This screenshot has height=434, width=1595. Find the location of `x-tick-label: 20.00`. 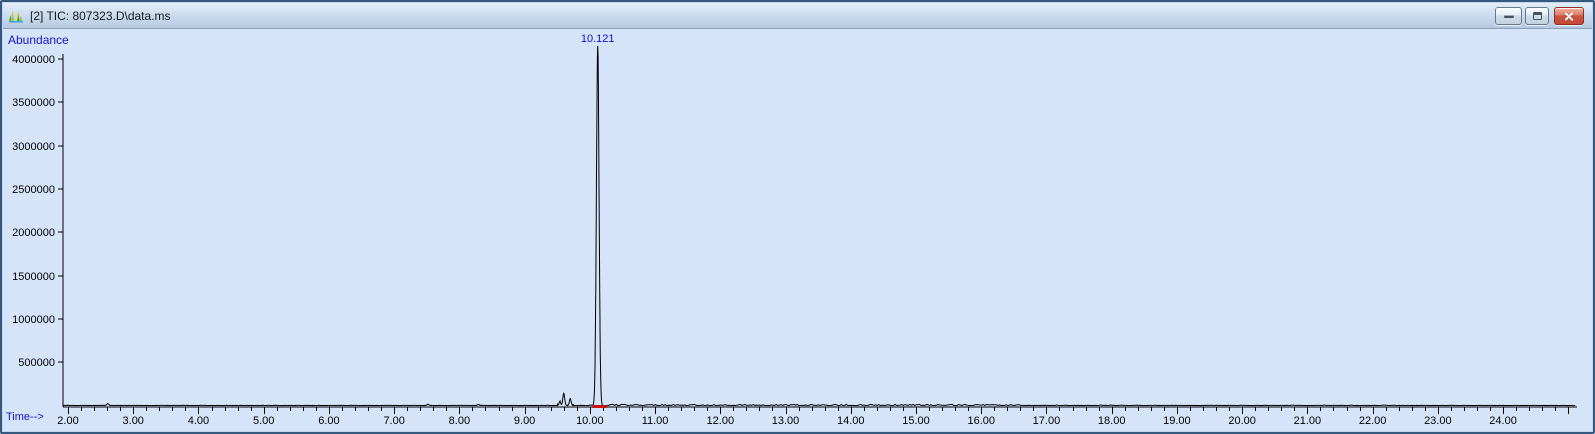

x-tick-label: 20.00 is located at coordinates (1242, 421).